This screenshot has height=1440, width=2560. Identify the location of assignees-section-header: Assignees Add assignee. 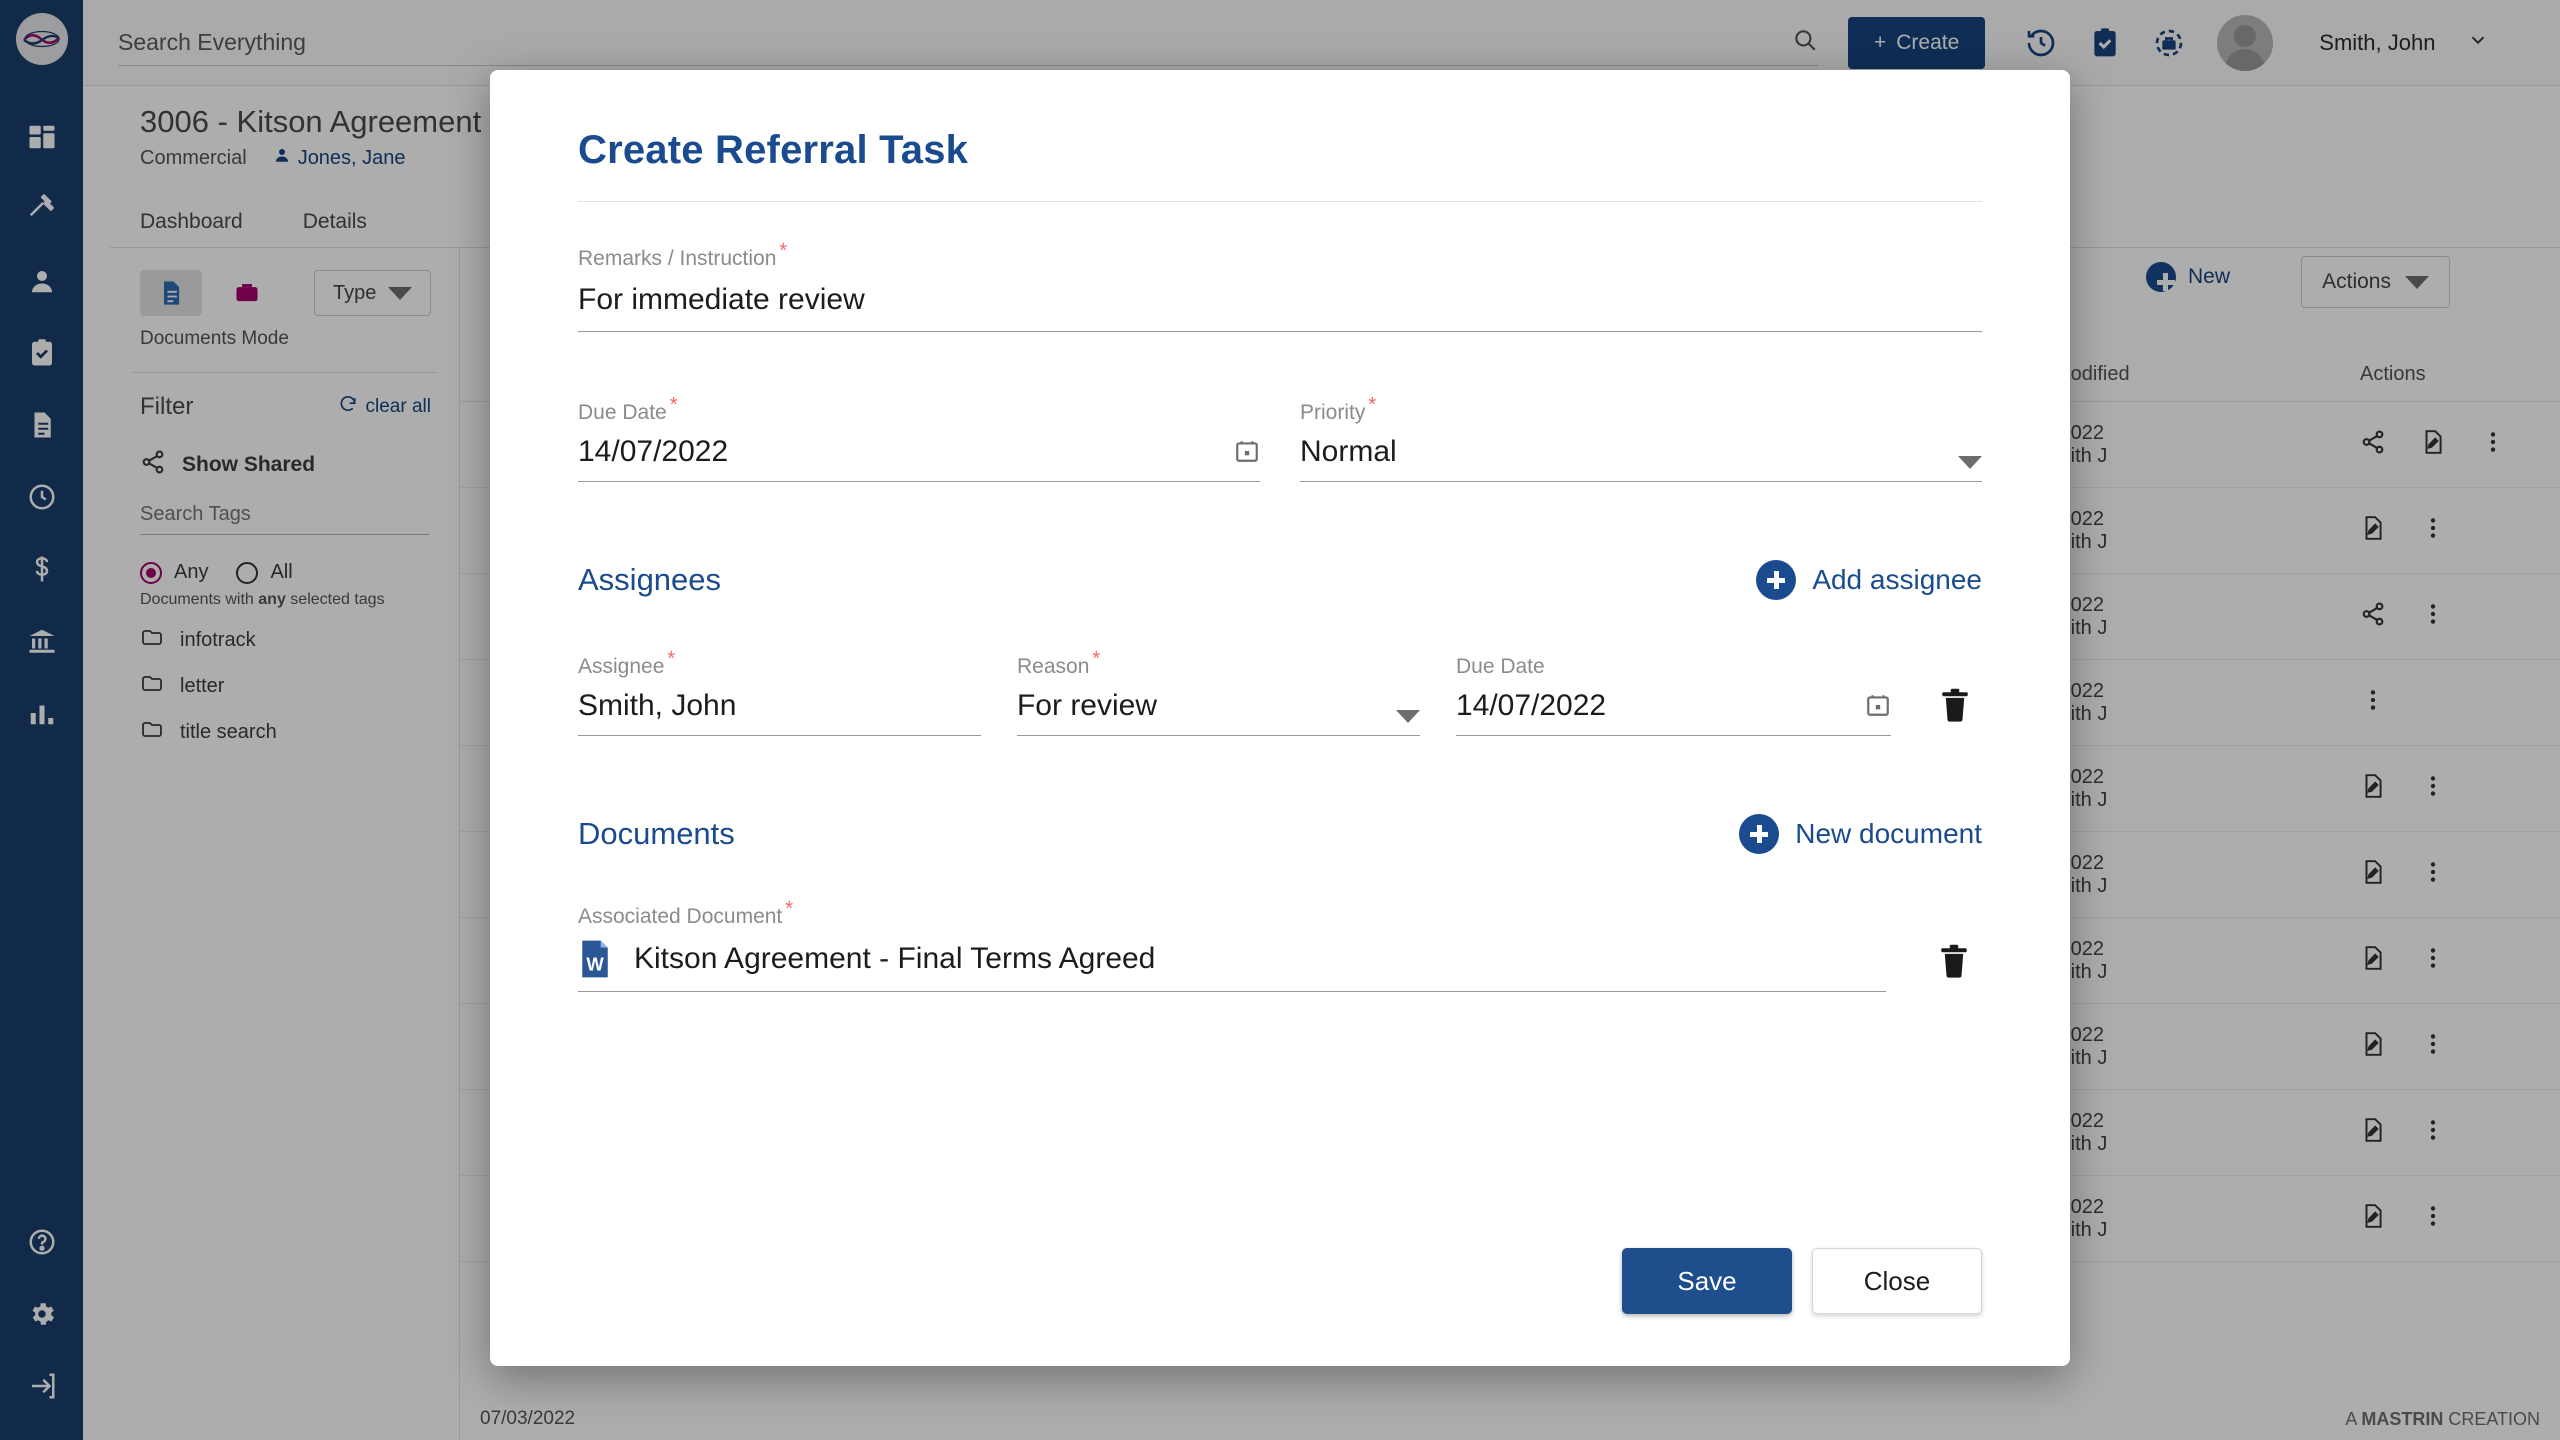
(1280, 580).